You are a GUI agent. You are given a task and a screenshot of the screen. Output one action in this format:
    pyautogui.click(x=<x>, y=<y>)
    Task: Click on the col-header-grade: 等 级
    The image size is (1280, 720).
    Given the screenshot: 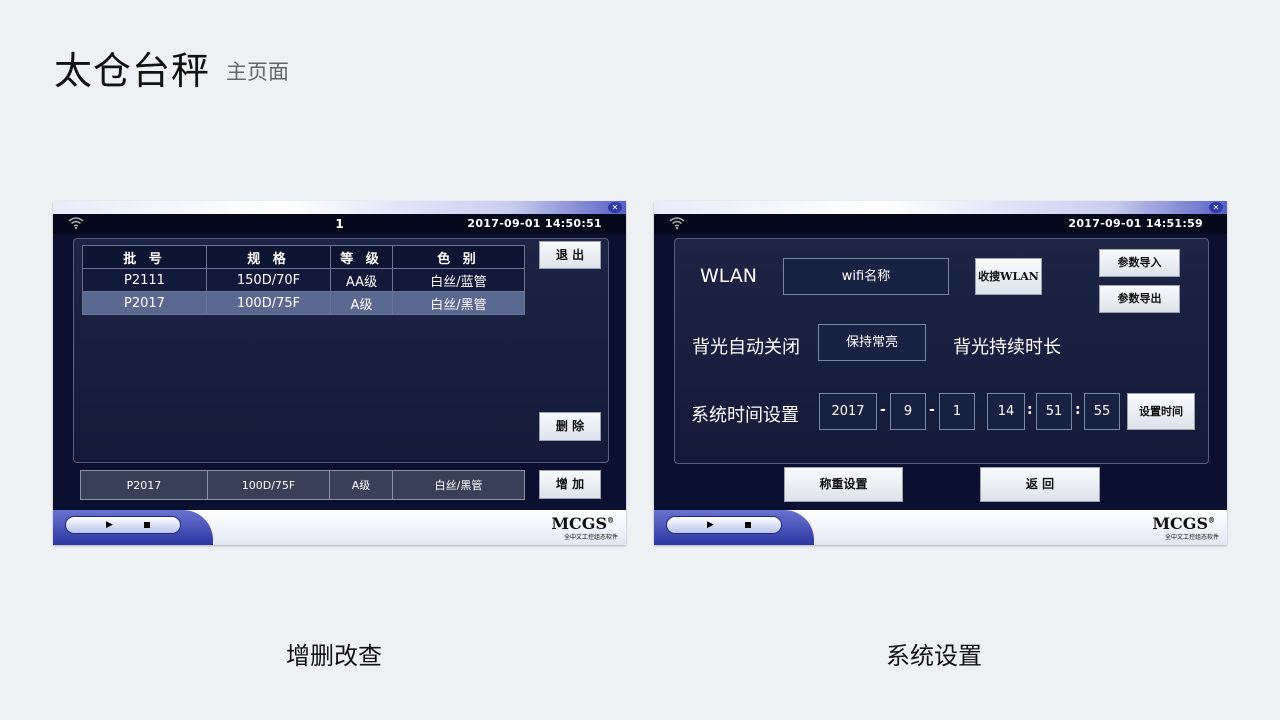 What is the action you would take?
    pyautogui.click(x=361, y=257)
    